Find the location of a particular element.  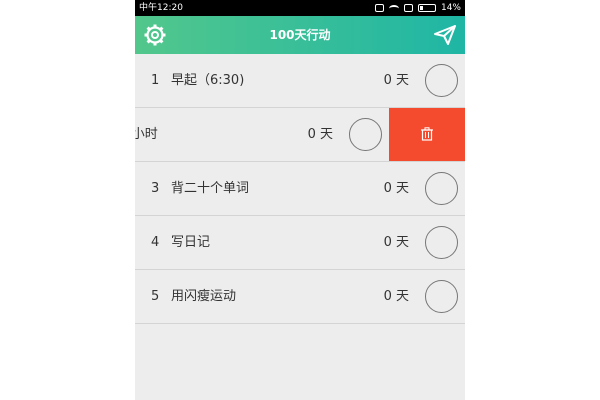

page-title: 100天行动 is located at coordinates (300, 35).